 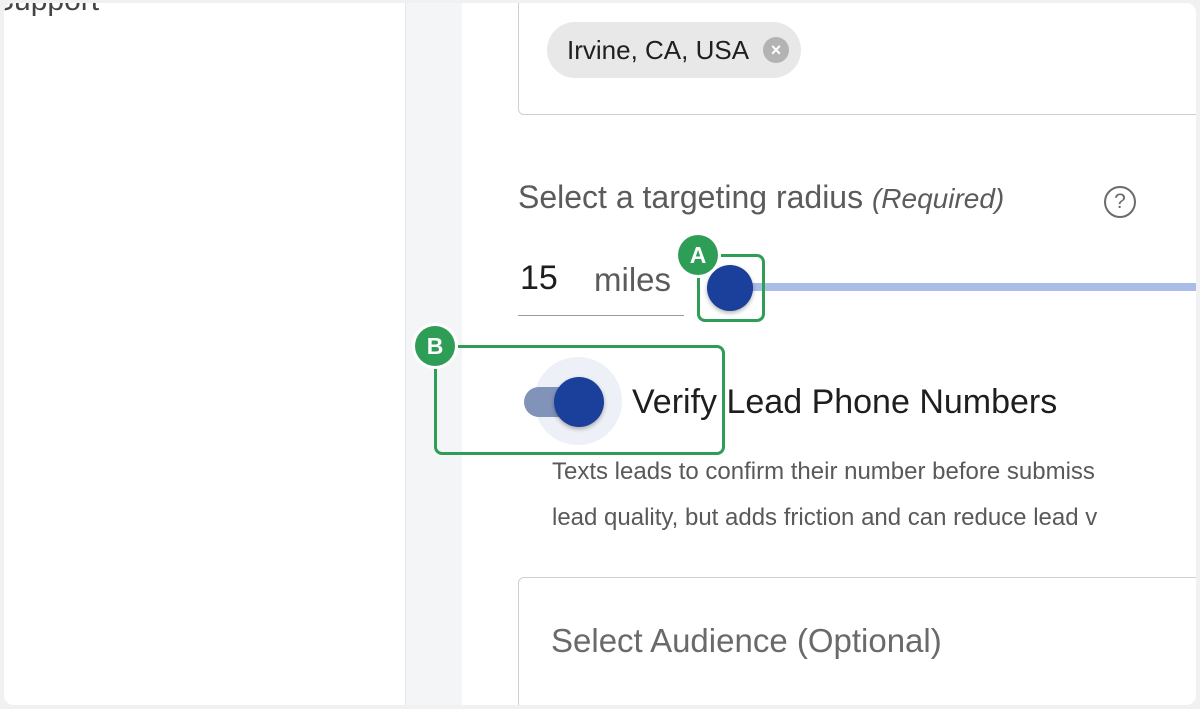 What do you see at coordinates (746, 640) in the screenshot?
I see `audience-placeholder: Select Audience (Optional)` at bounding box center [746, 640].